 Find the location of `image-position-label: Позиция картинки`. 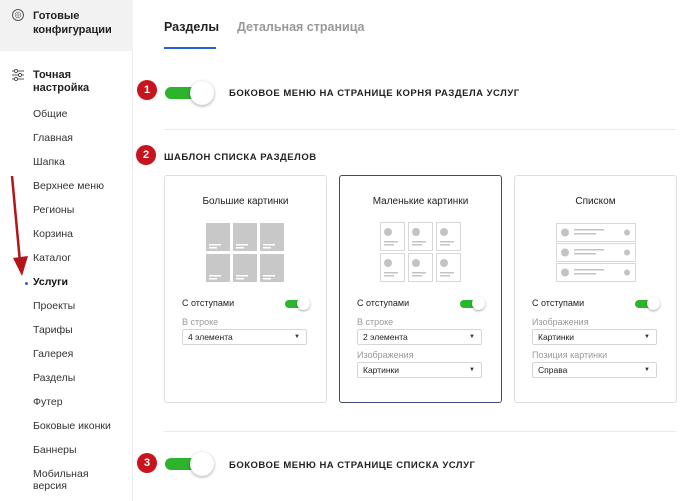

image-position-label: Позиция картинки is located at coordinates (570, 355).